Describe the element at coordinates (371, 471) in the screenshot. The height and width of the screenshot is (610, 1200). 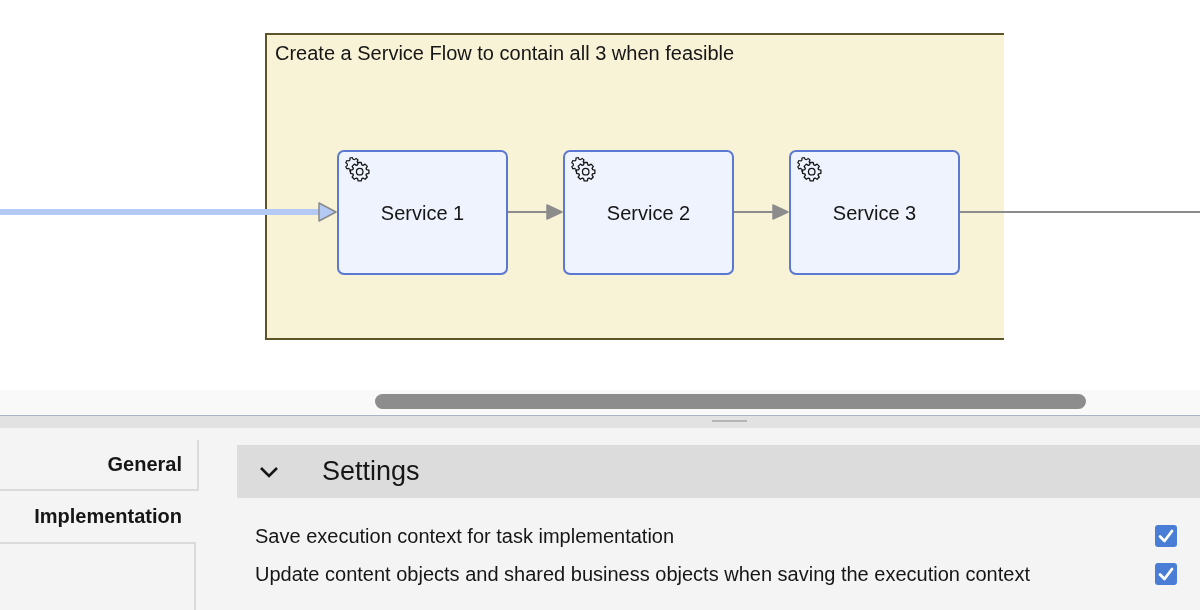
I see `section-title: Settings` at that location.